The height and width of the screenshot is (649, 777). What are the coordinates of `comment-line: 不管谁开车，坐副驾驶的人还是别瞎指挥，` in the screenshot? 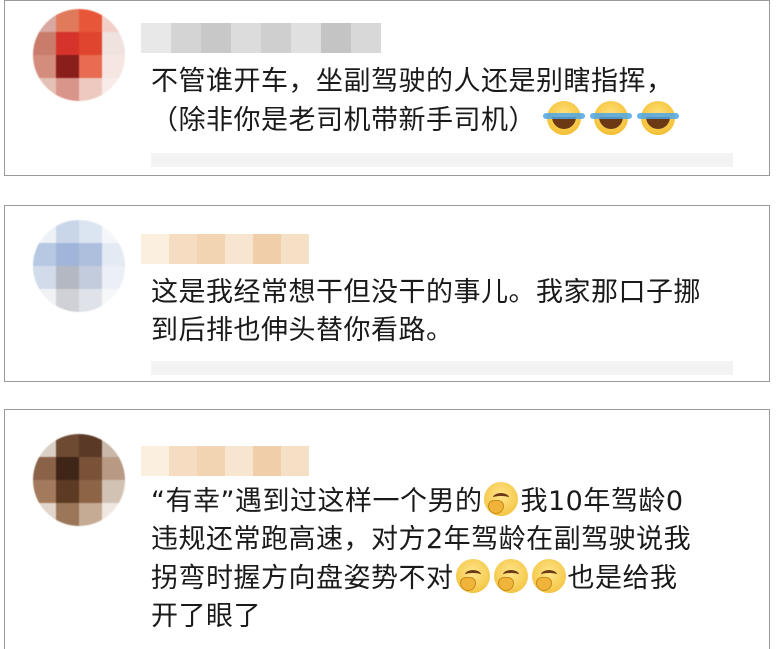 It's located at (412, 81).